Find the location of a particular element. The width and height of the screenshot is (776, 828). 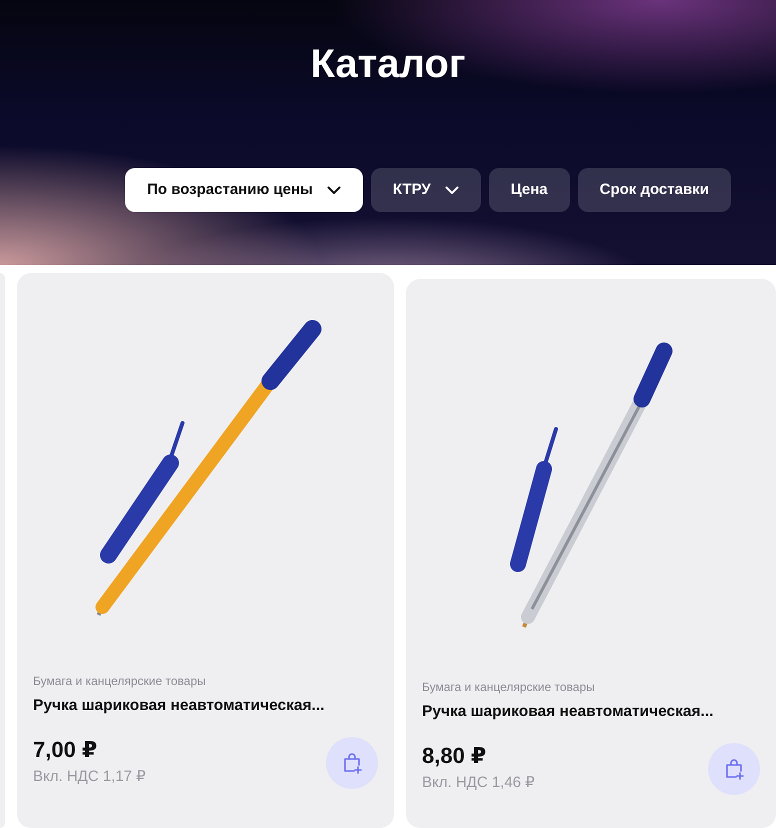

page-title: Каталог is located at coordinates (388, 63).